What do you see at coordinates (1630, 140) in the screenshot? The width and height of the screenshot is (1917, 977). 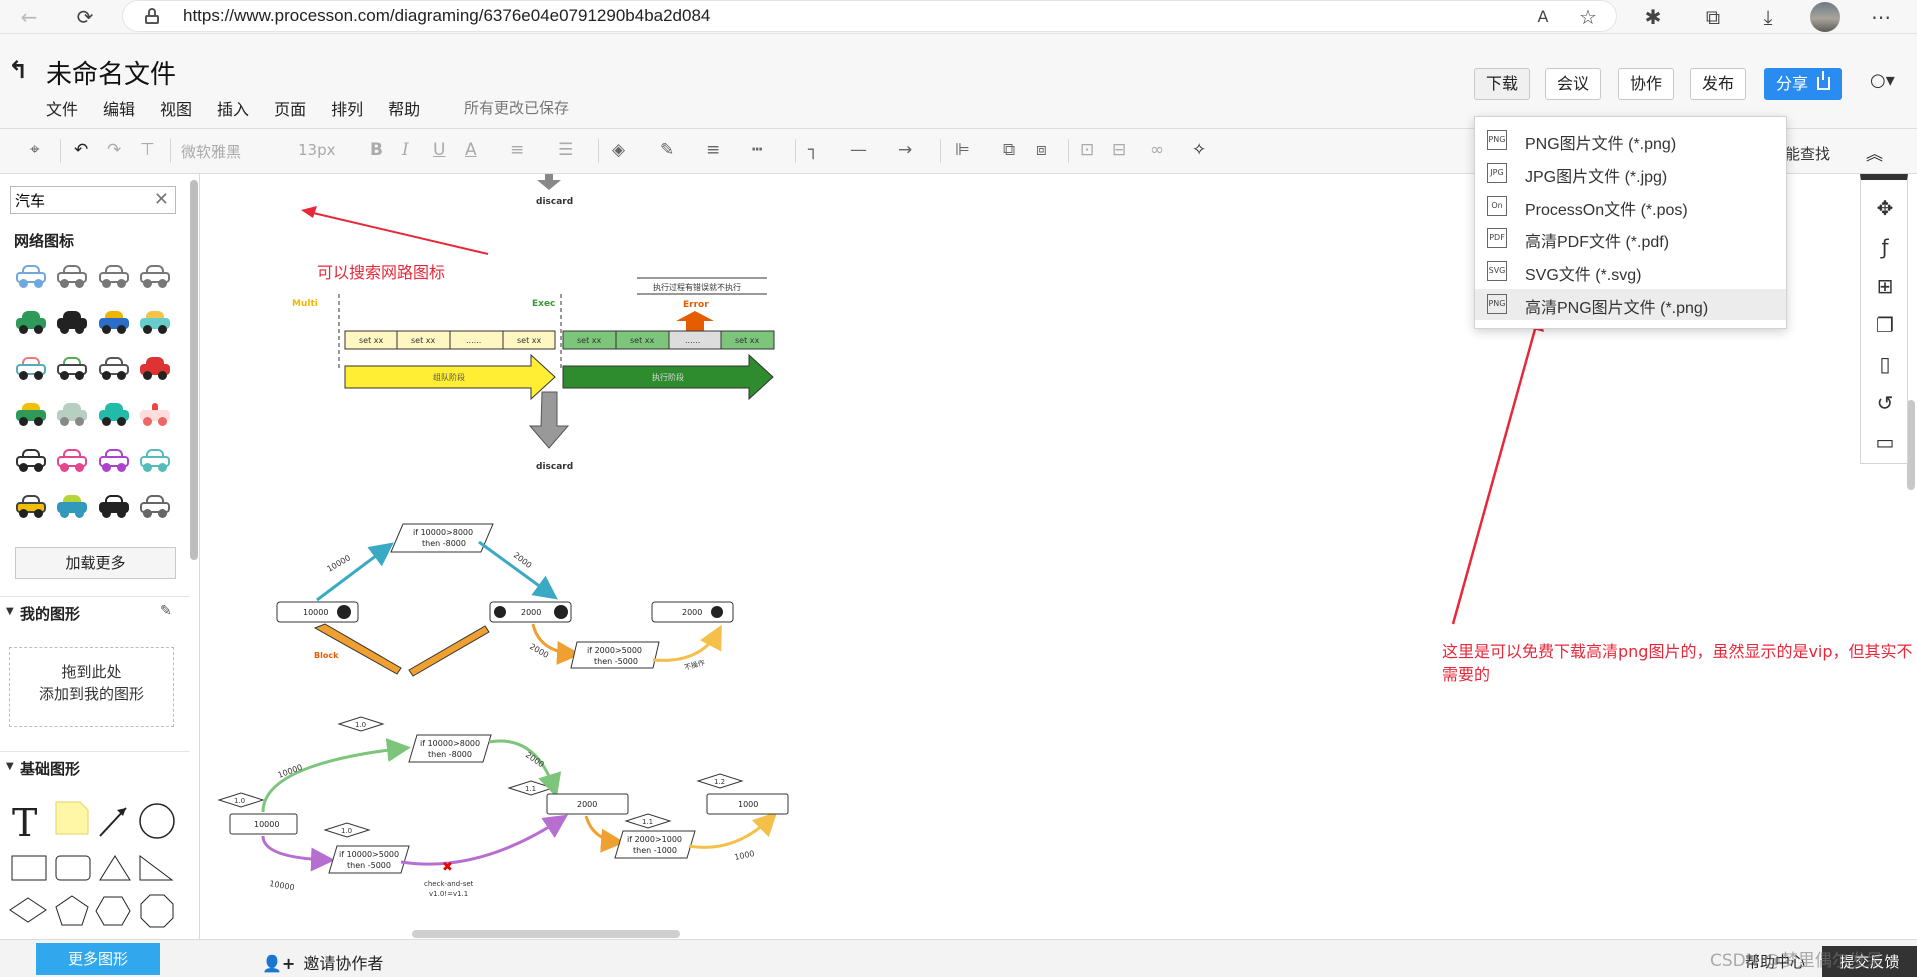 I see `download-png-item: PNG PNG图片文件 (*.png)` at bounding box center [1630, 140].